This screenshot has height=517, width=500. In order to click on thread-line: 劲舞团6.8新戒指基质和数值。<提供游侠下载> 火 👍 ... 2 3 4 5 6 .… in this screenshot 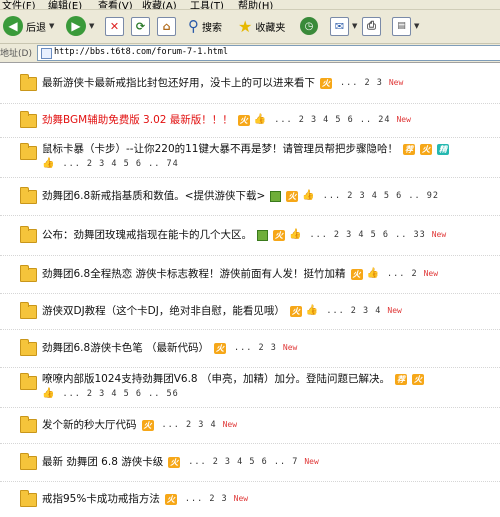, I will do `click(240, 196)`.